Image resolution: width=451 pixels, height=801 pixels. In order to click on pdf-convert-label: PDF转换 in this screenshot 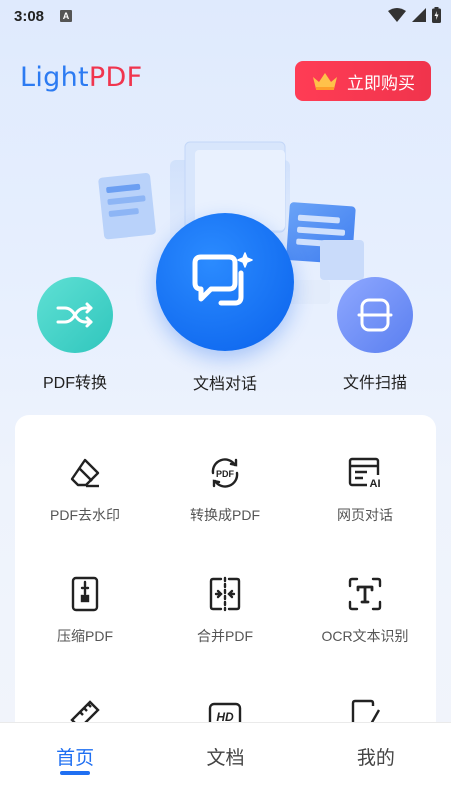, I will do `click(74, 383)`.